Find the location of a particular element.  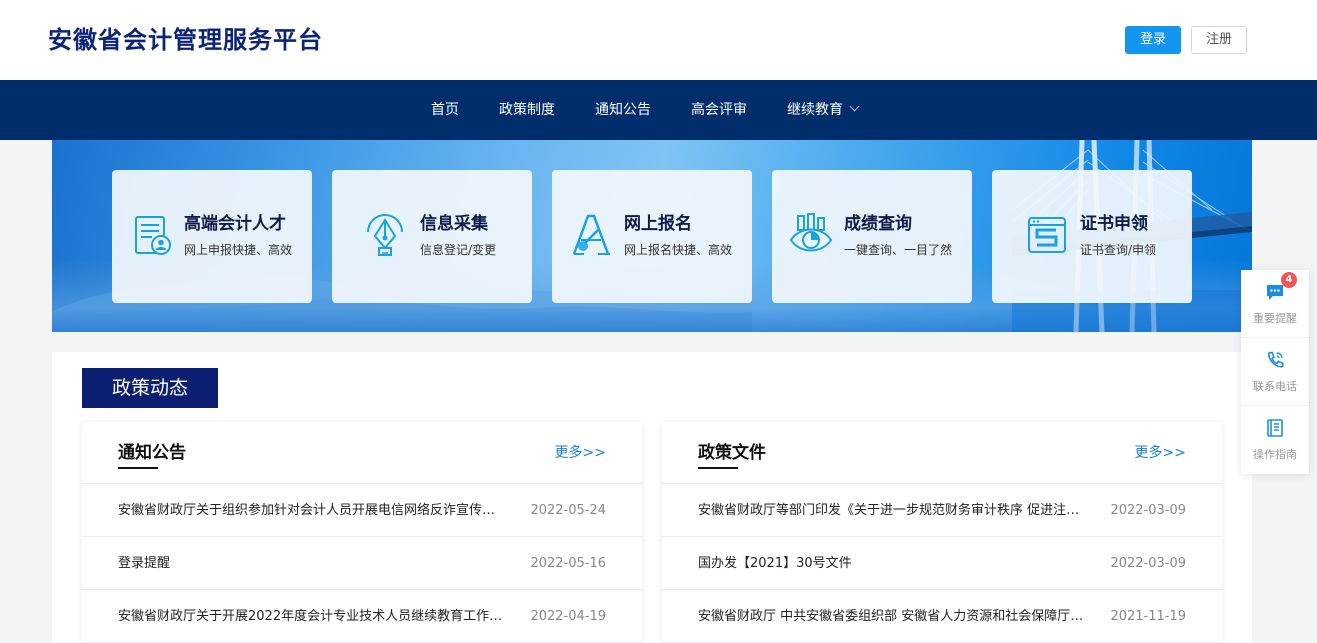

list-item-date: 2021-11-19 is located at coordinates (1148, 616).